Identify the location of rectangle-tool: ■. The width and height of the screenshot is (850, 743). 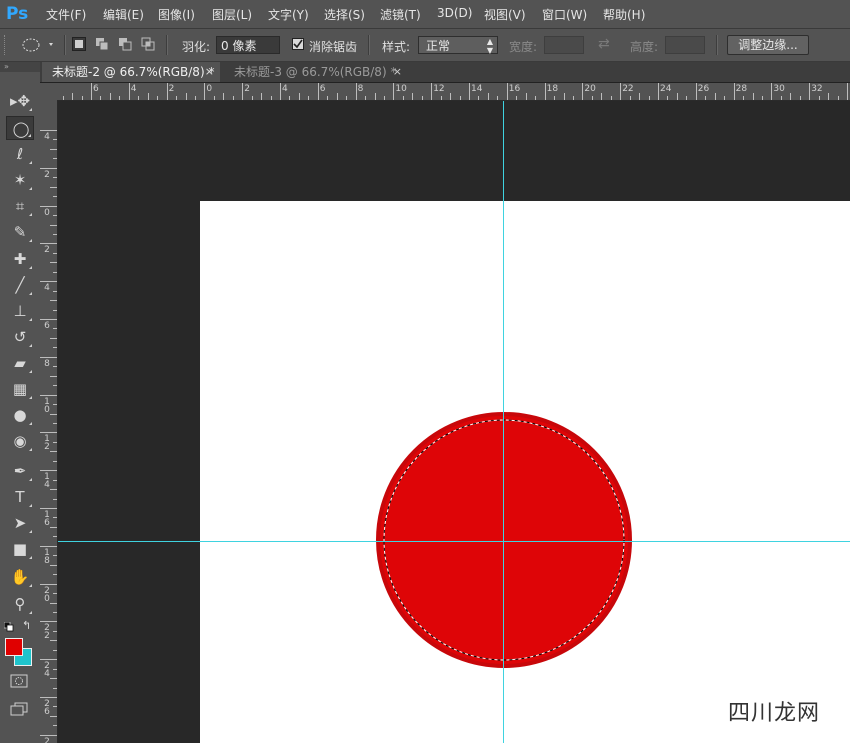
(20, 549).